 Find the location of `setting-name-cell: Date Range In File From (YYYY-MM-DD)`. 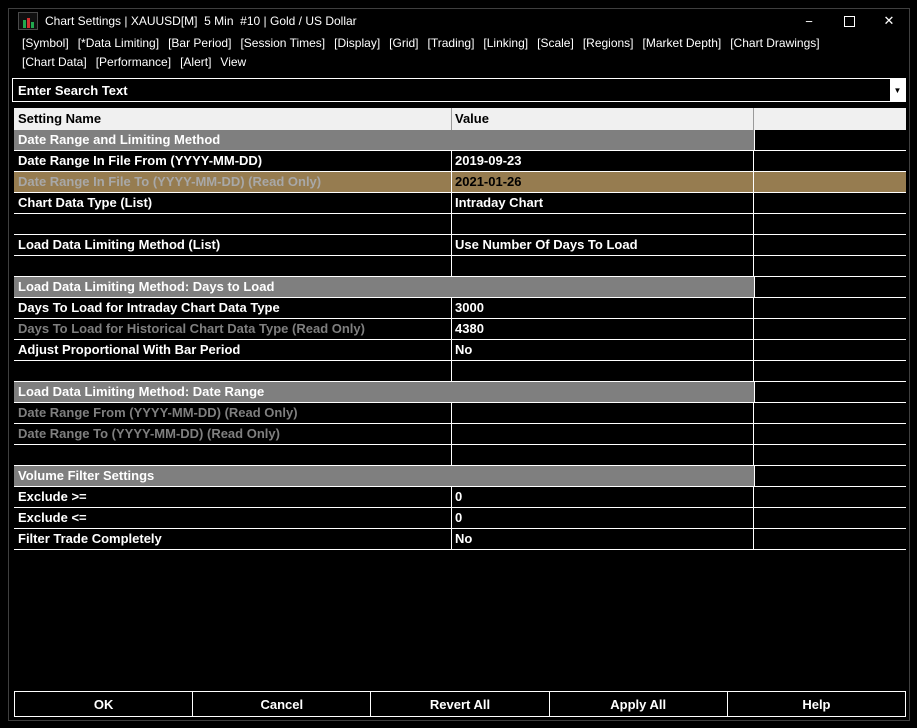

setting-name-cell: Date Range In File From (YYYY-MM-DD) is located at coordinates (233, 161).